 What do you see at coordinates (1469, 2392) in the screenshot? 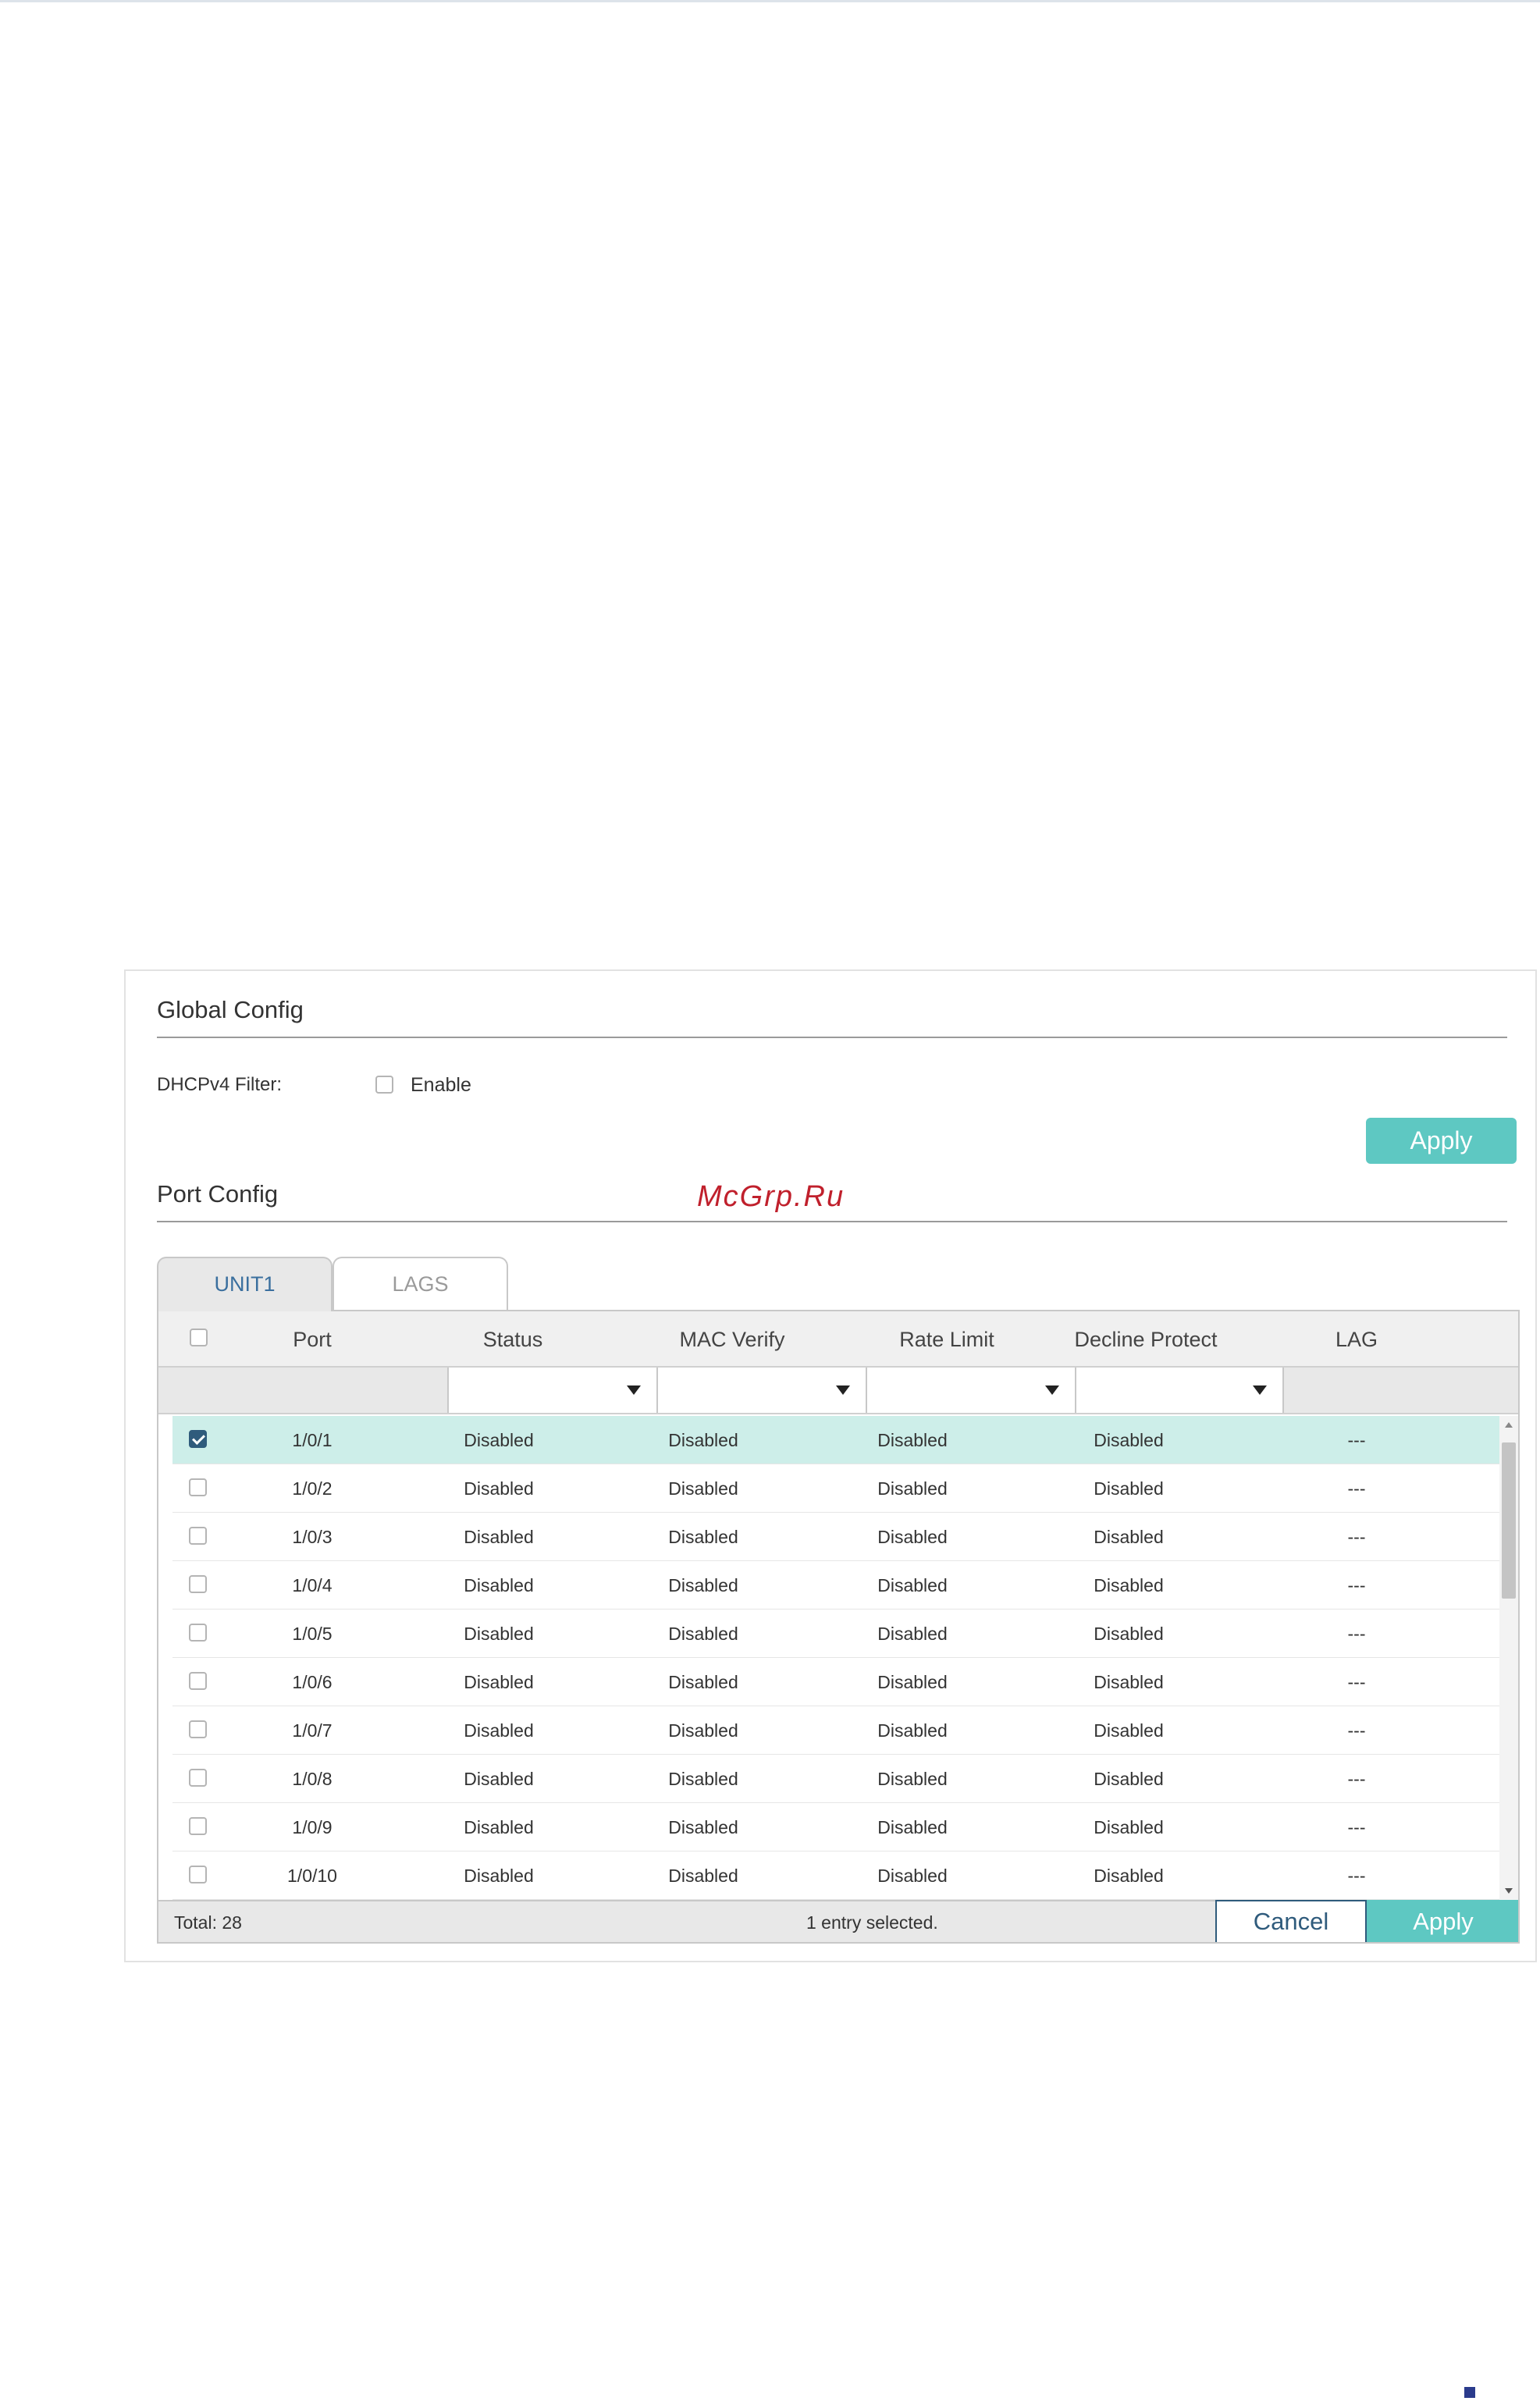
I see `corner-mark` at bounding box center [1469, 2392].